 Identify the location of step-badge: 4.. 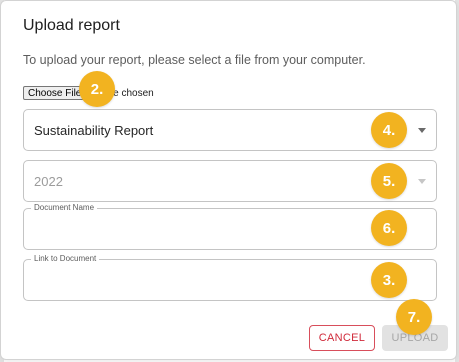
(389, 130).